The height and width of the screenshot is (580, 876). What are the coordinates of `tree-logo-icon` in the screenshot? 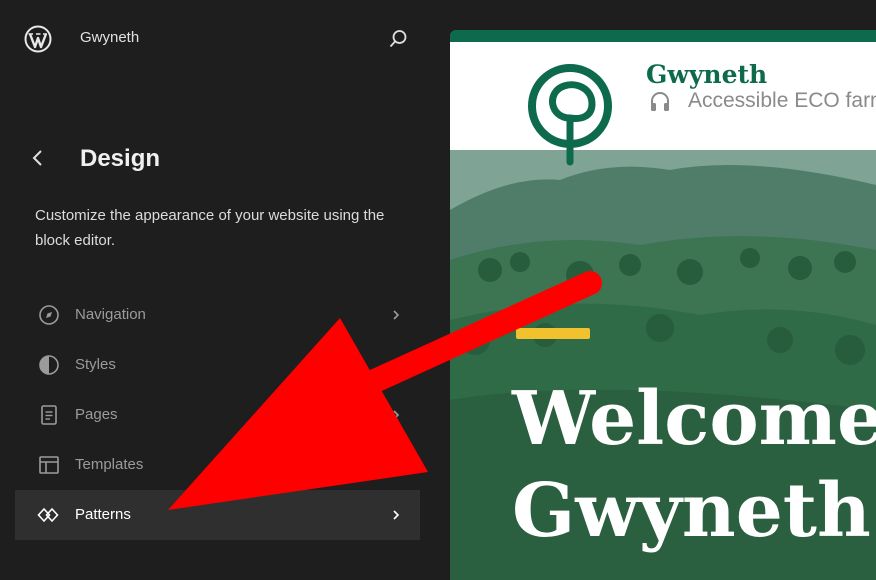 It's located at (570, 115).